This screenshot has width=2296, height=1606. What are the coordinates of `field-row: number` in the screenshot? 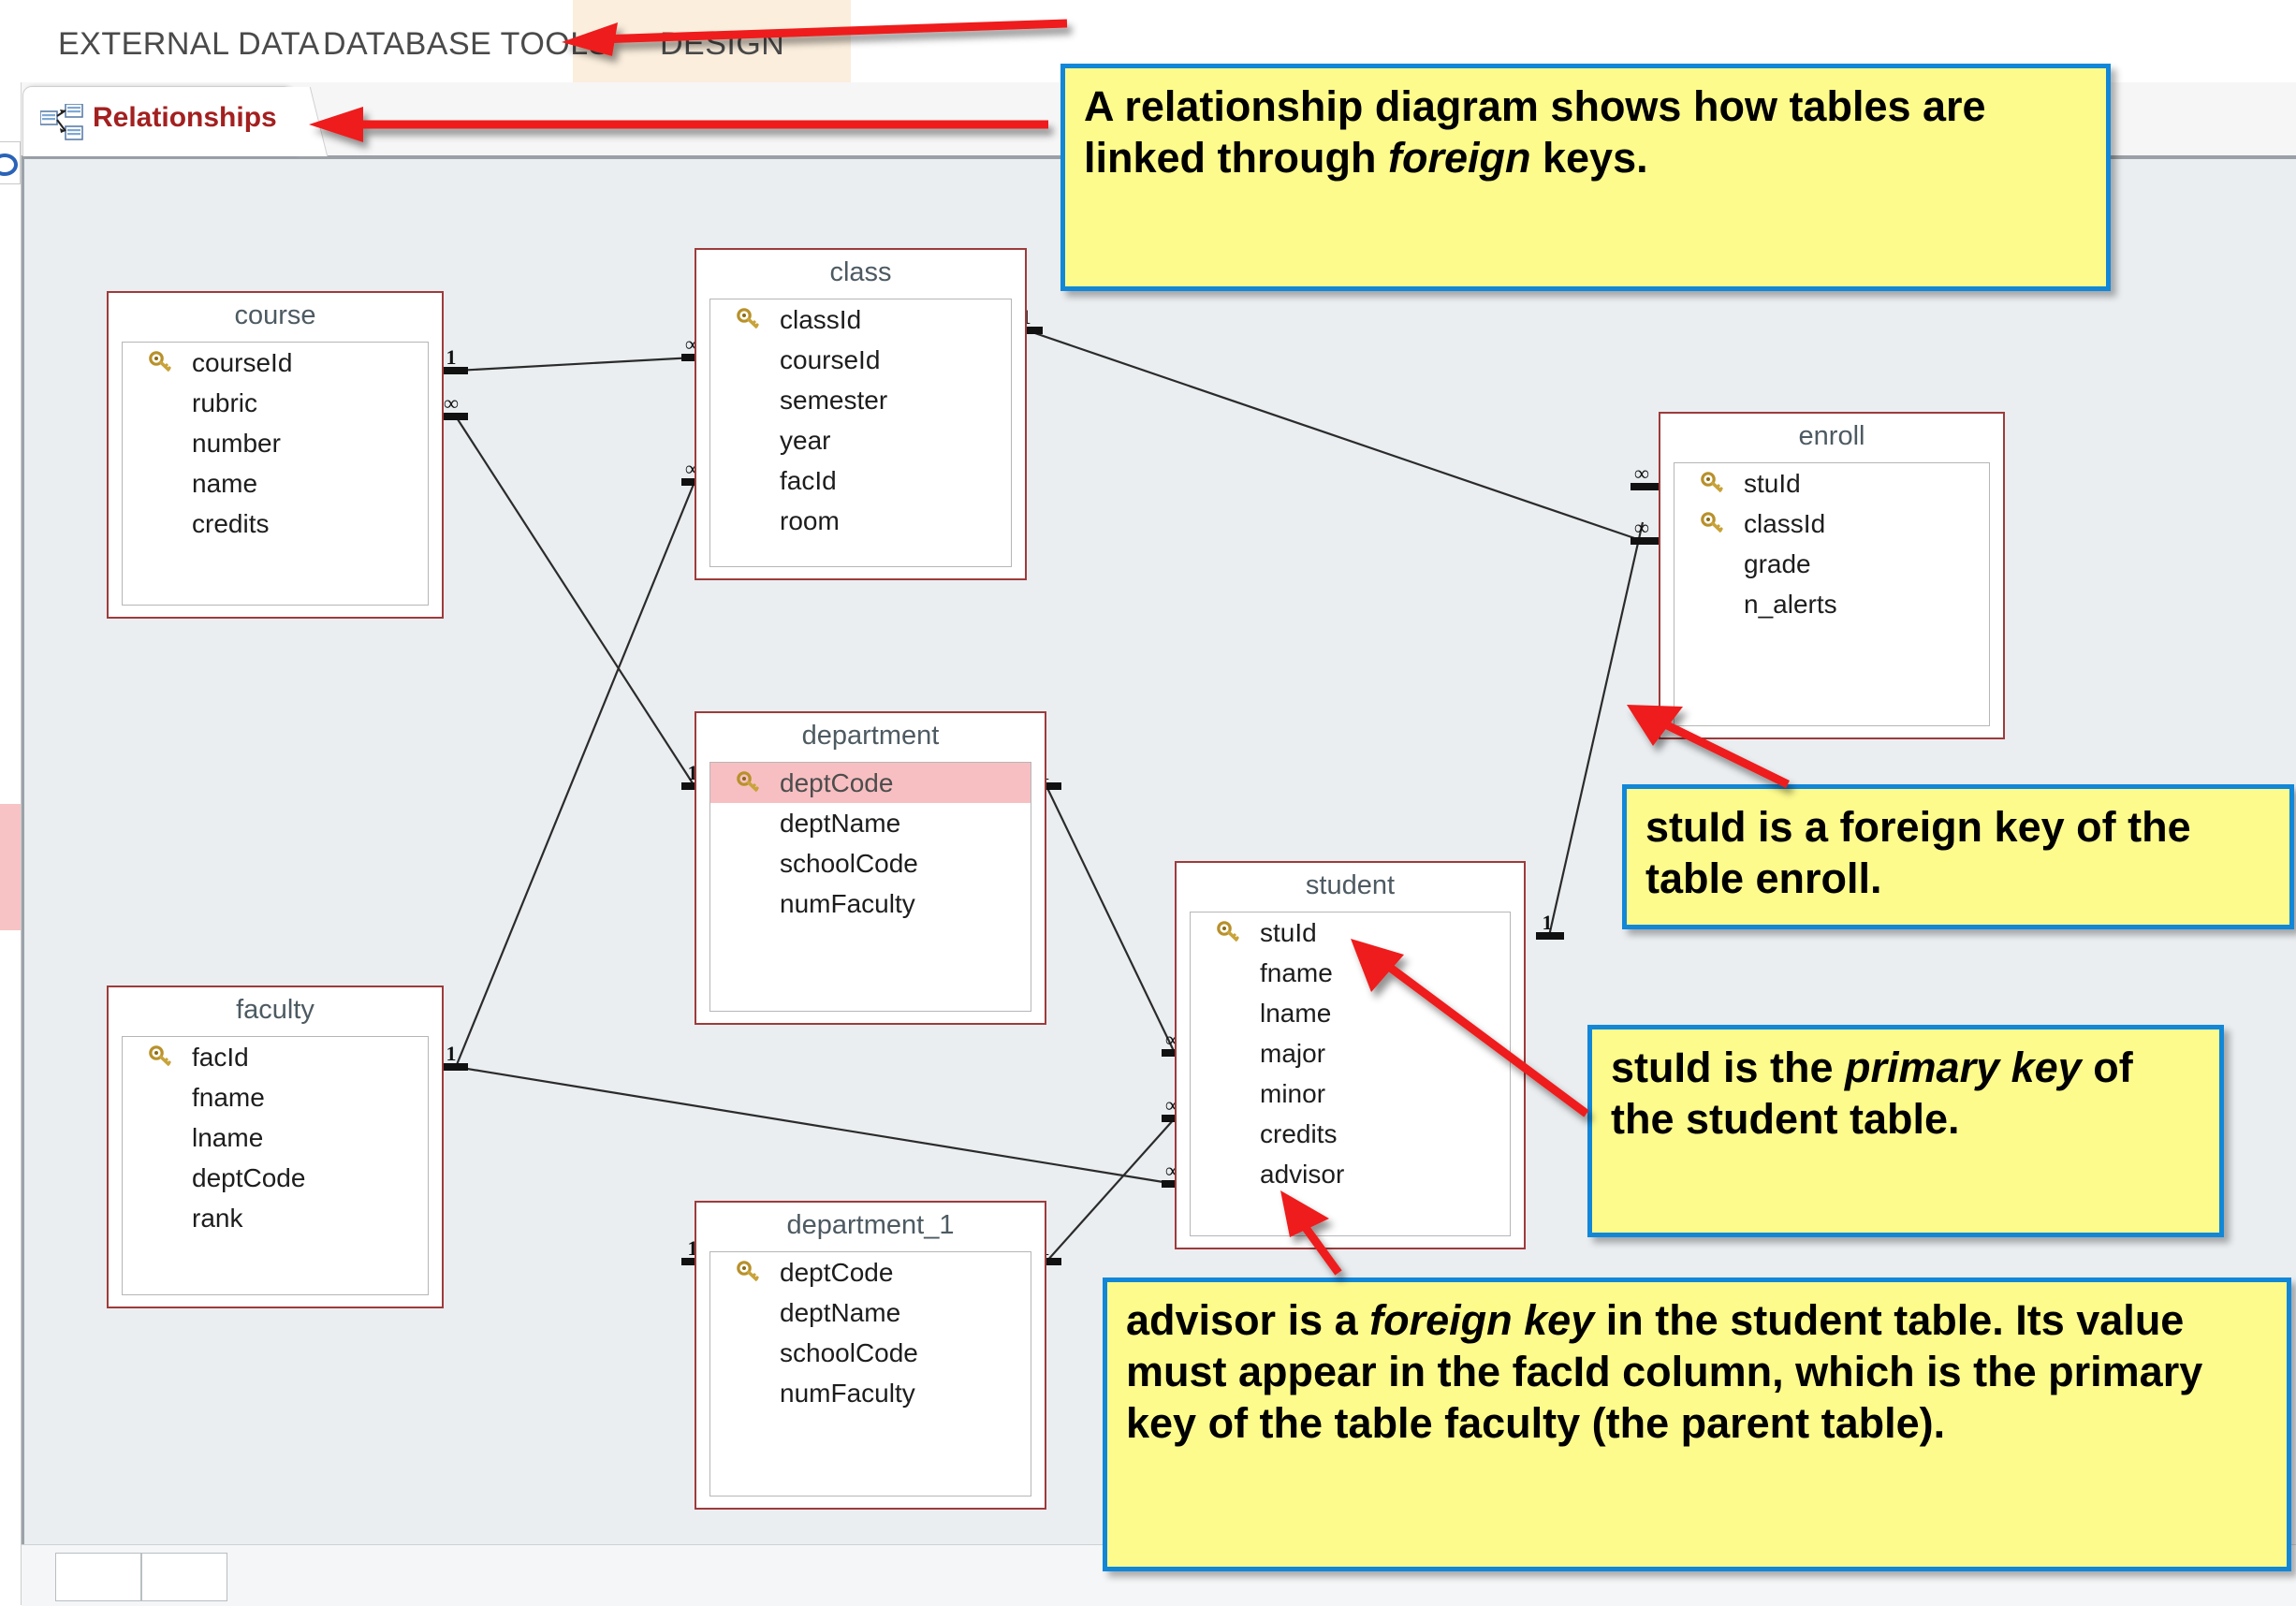 It's located at (276, 443).